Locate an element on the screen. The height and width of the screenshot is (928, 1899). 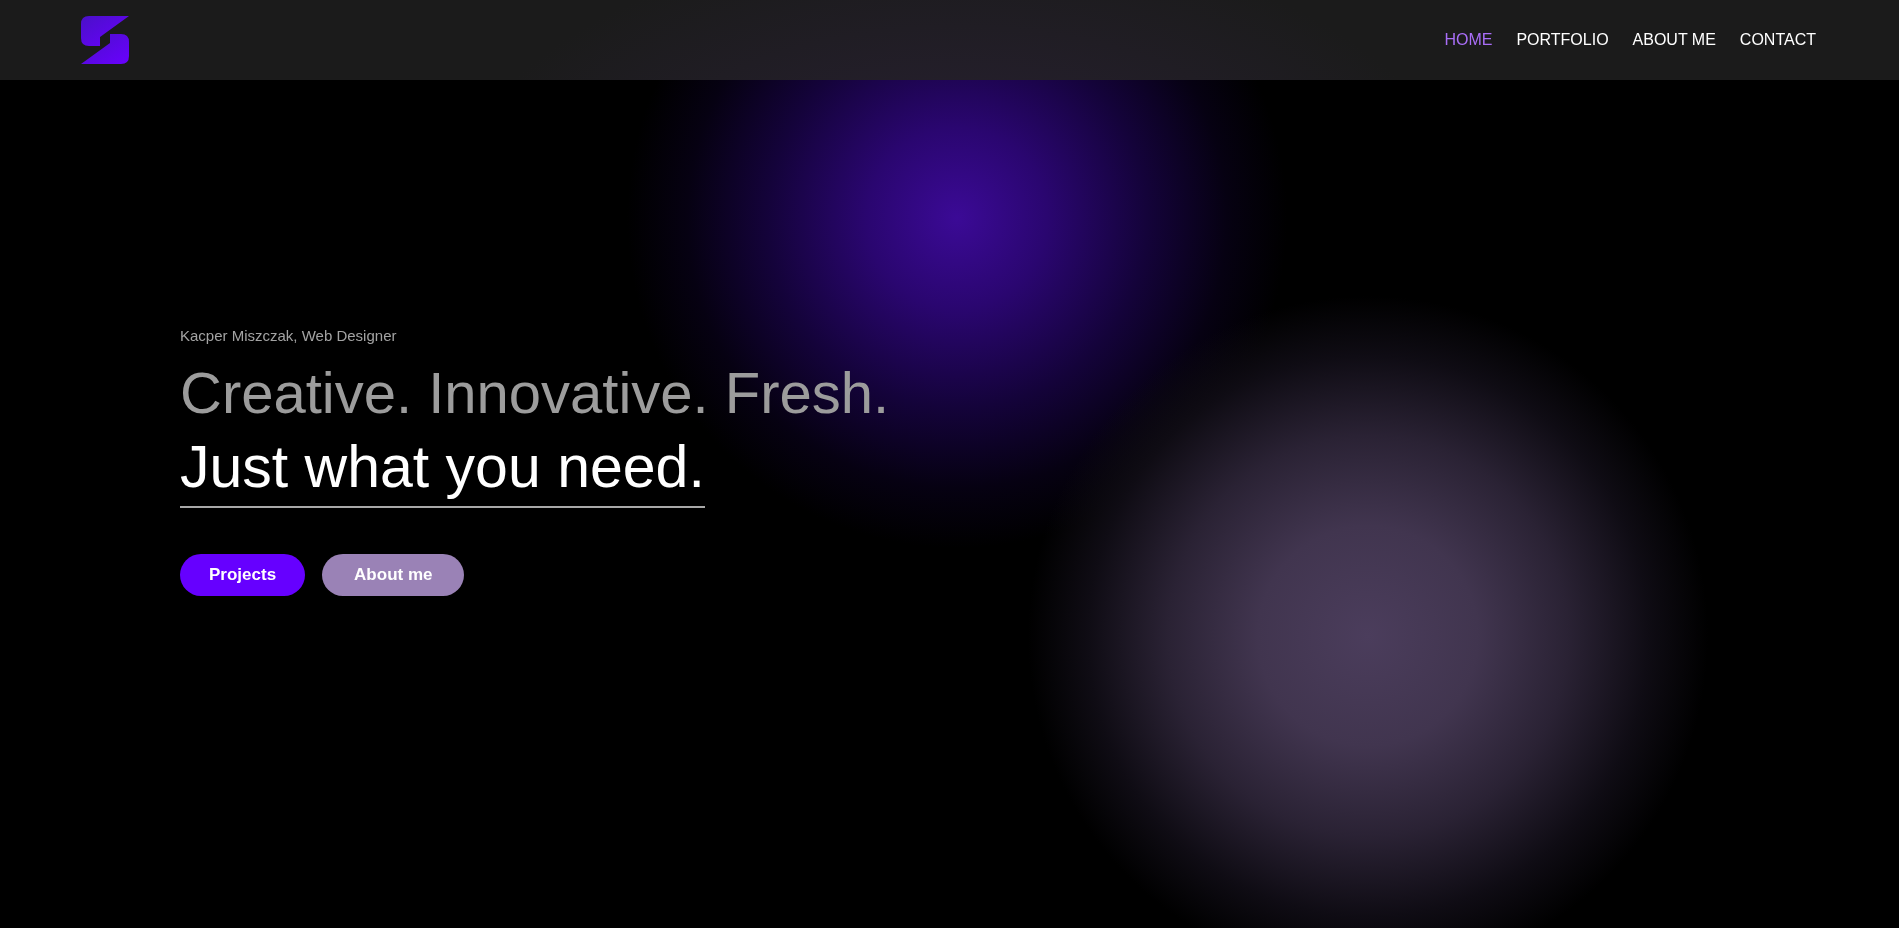
nav-link: CONTACT is located at coordinates (1777, 40).